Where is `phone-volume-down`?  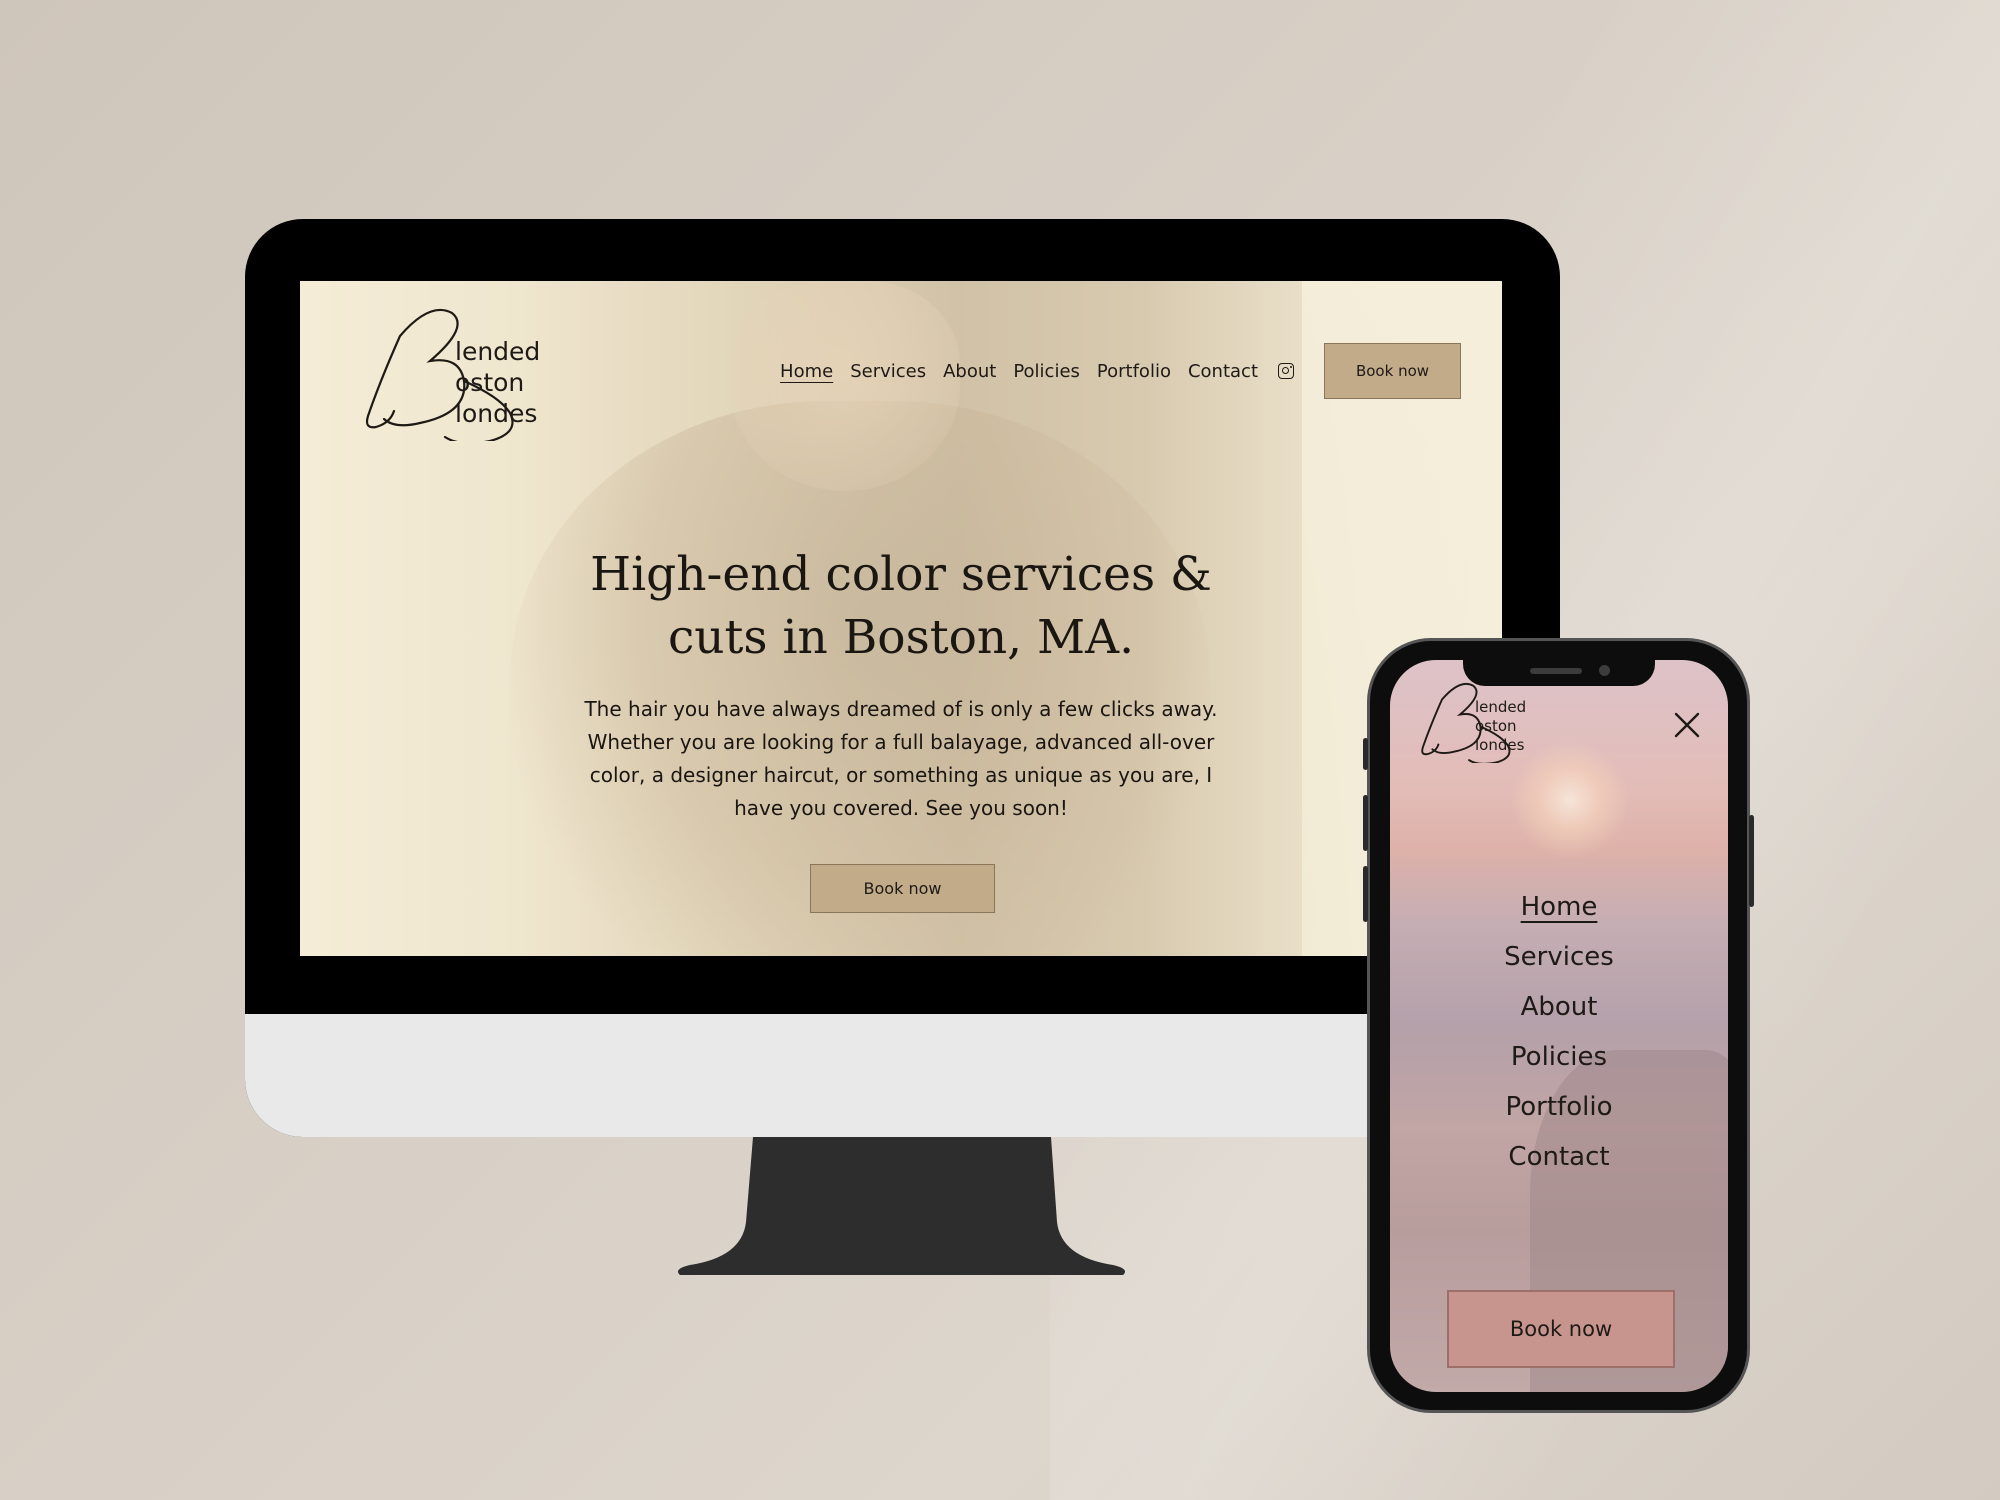
phone-volume-down is located at coordinates (1365, 894).